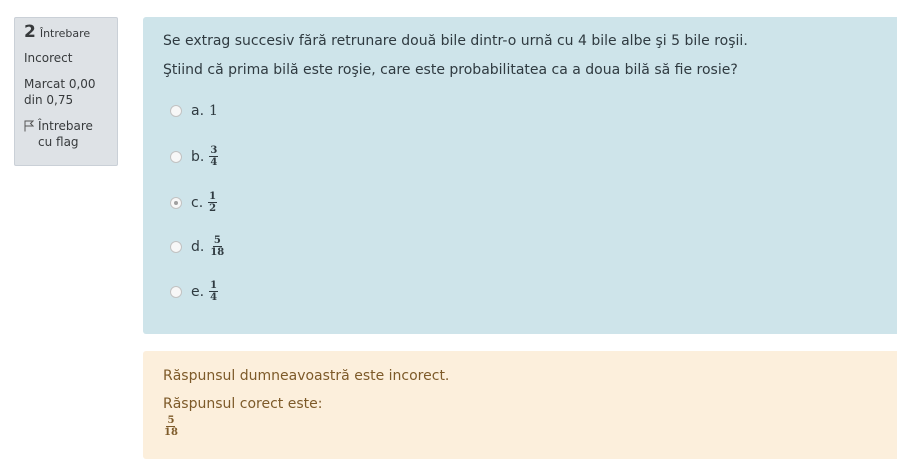  I want to click on answer-option-a: a. 1, so click(194, 111).